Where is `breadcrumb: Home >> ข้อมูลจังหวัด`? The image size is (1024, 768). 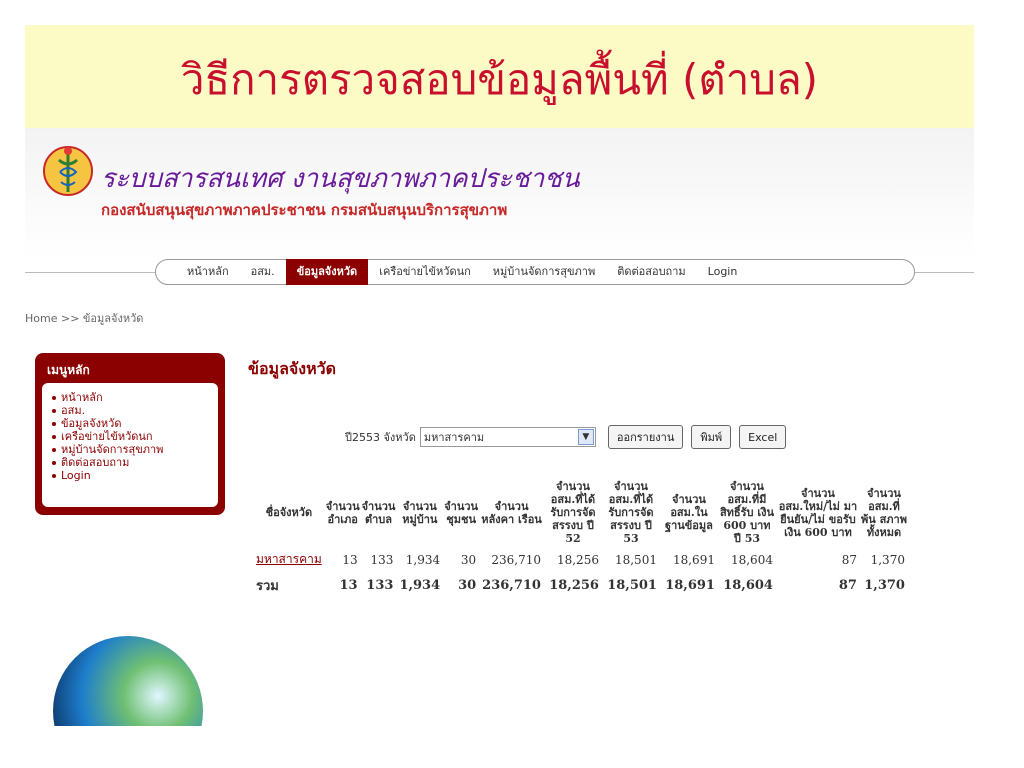 breadcrumb: Home >> ข้อมูลจังหวัด is located at coordinates (84, 318).